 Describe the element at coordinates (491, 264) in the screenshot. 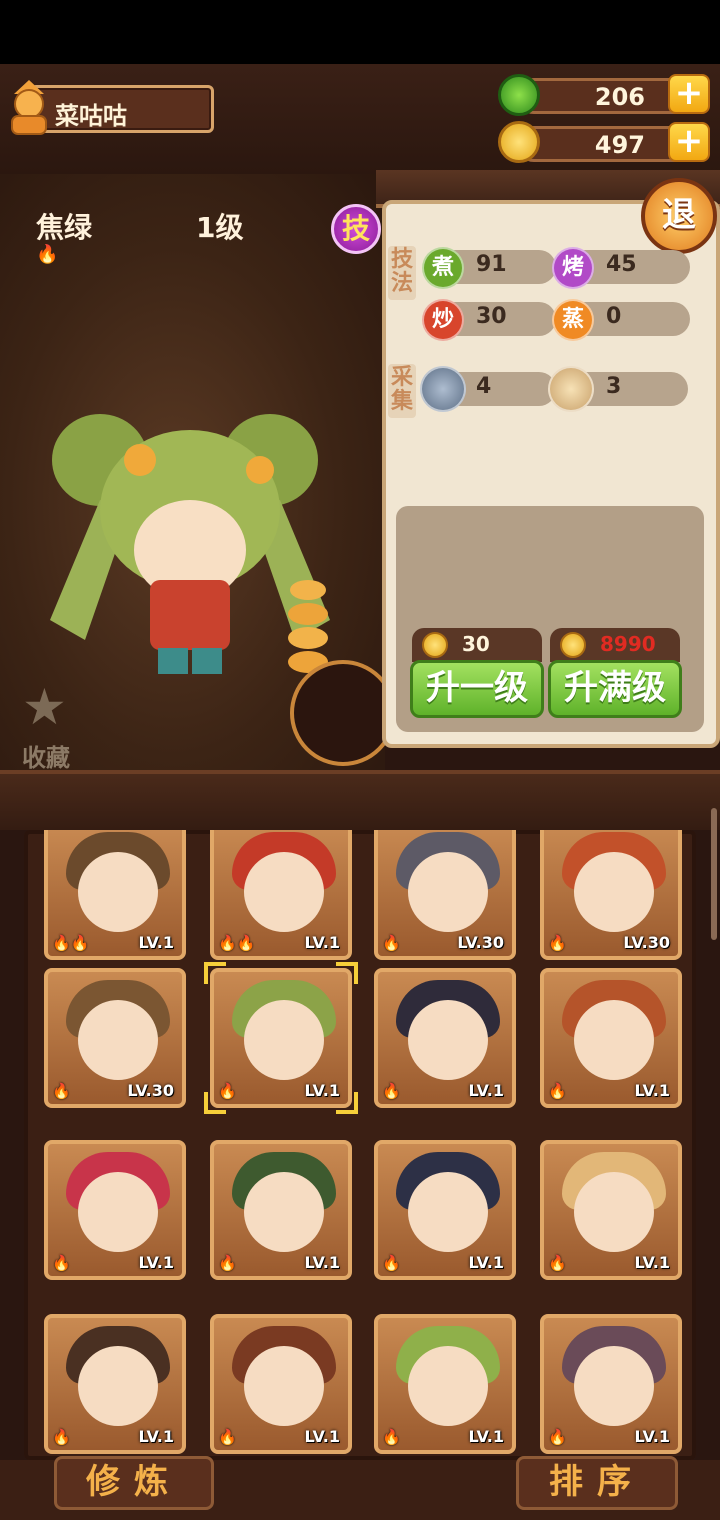

I see `stat-value: 91` at that location.